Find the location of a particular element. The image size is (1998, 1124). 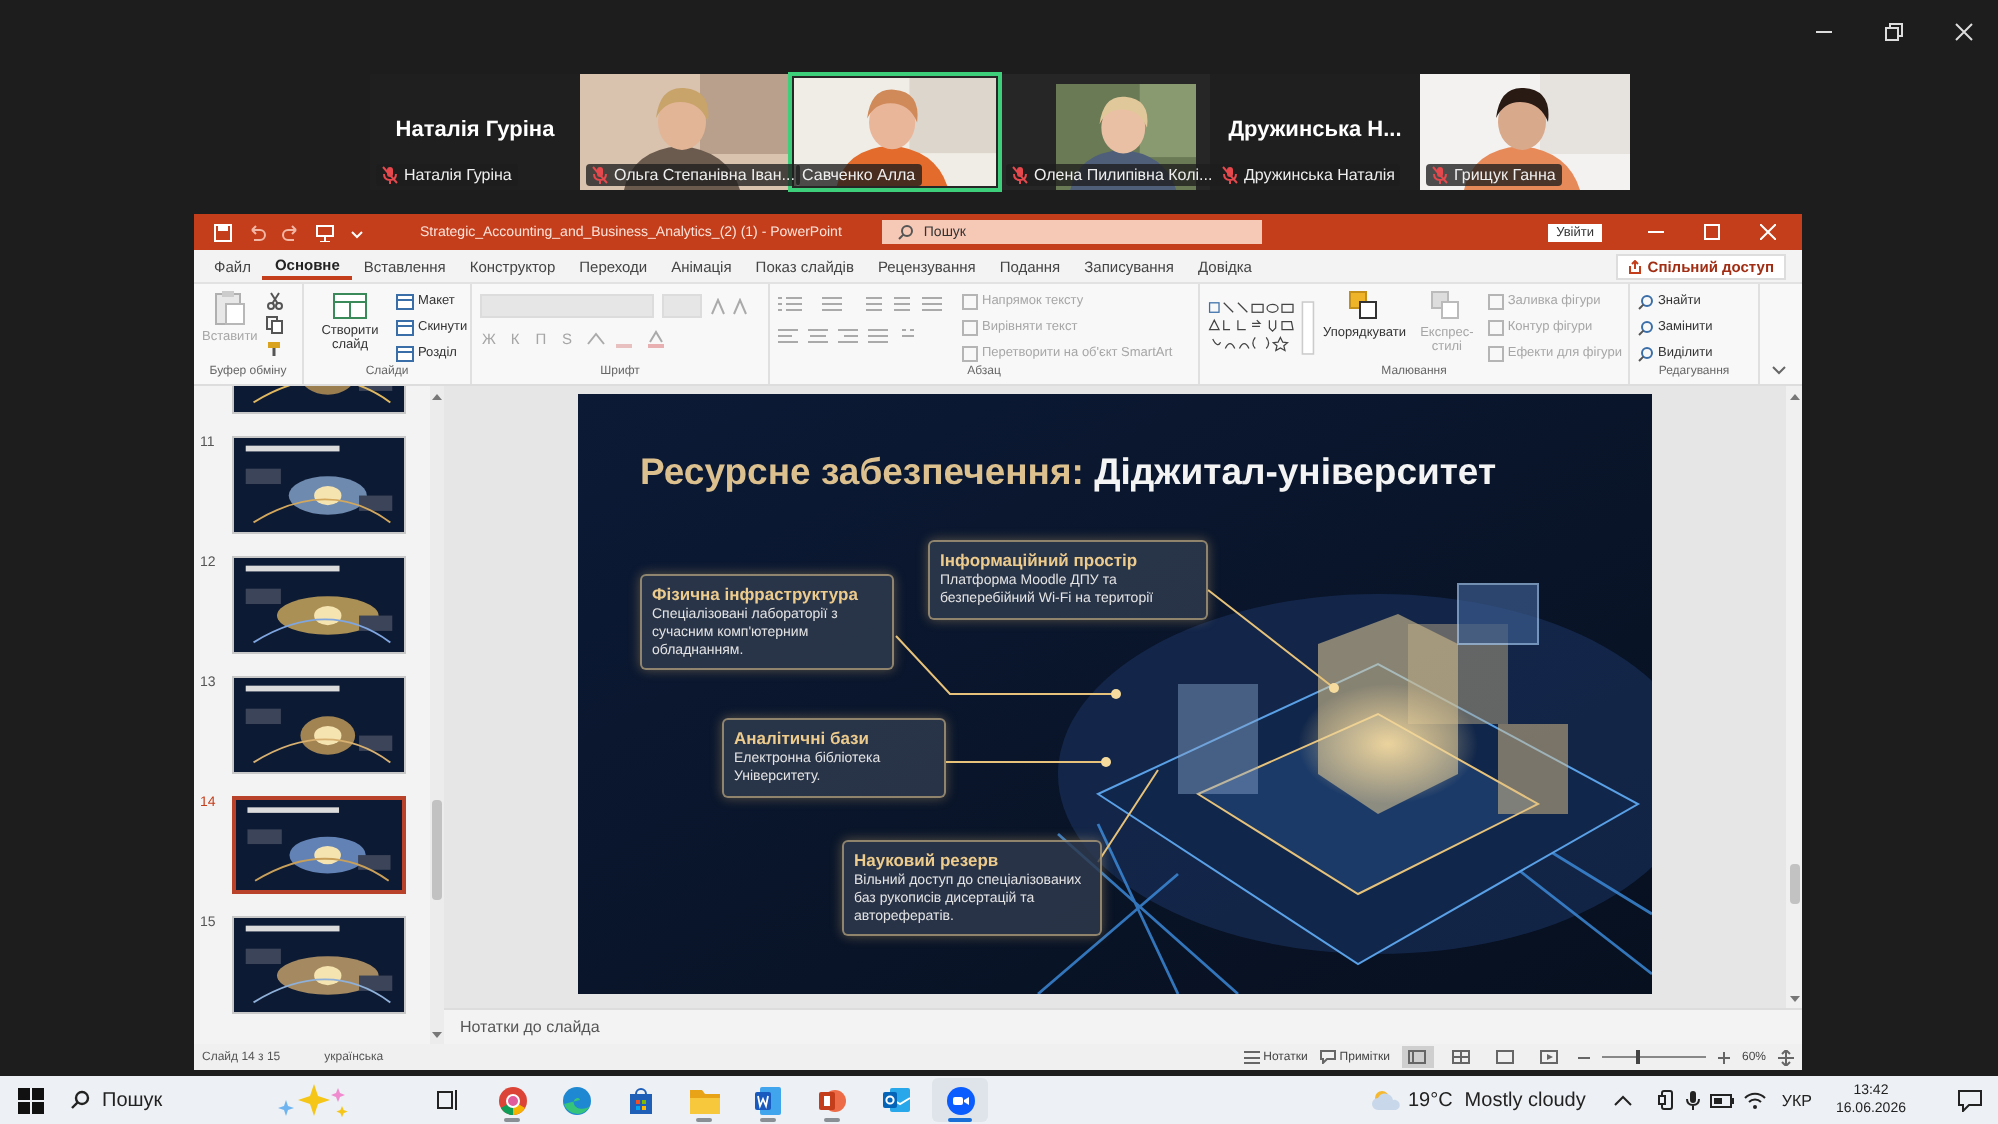

video-call-icon is located at coordinates (960, 1100).